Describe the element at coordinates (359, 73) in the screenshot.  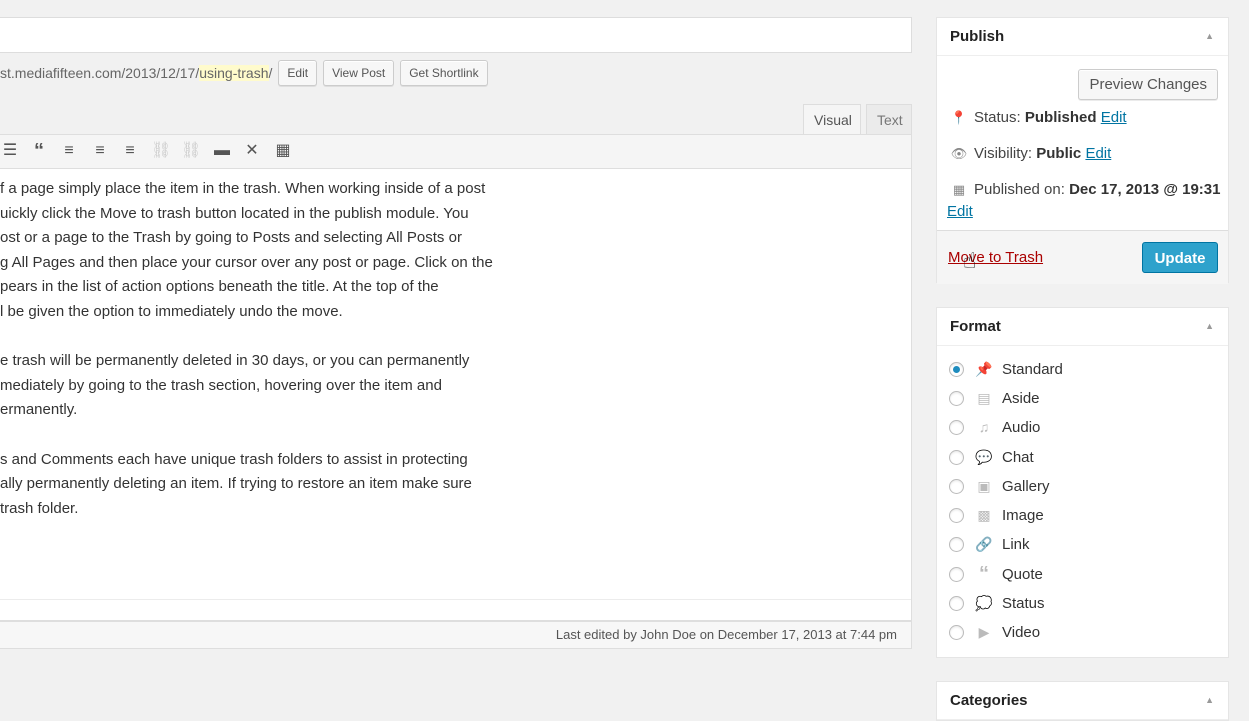
I see `view-post-button: View Post` at that location.